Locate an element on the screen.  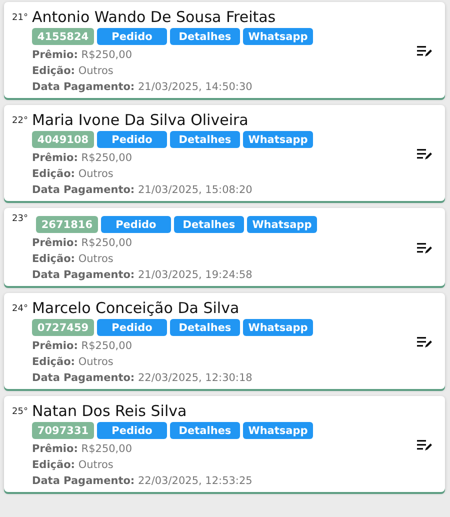
detail-text: Data Pagamento: 21/03/2025, 14:50:30 is located at coordinates (143, 87).